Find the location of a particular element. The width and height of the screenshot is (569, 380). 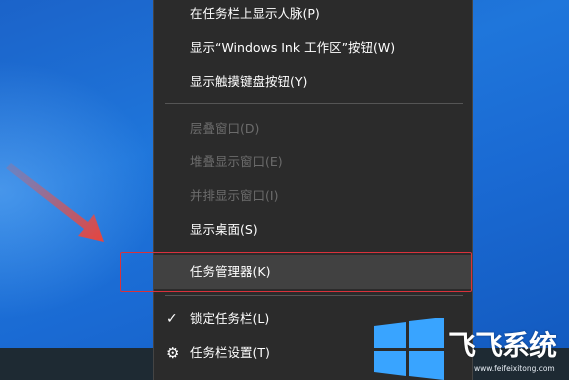

menu-item-cascade-windows: 层叠窗口(D) is located at coordinates (313, 129).